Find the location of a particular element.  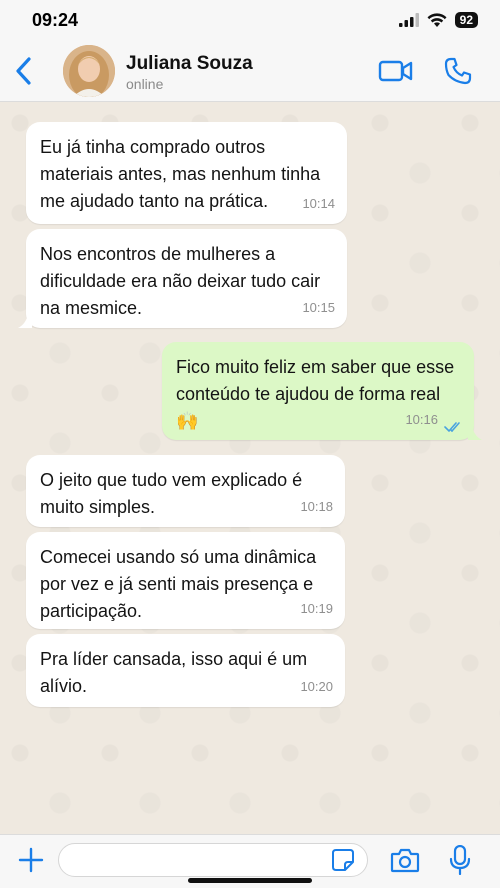

status-bar: 09:24 92 is located at coordinates (250, 20).